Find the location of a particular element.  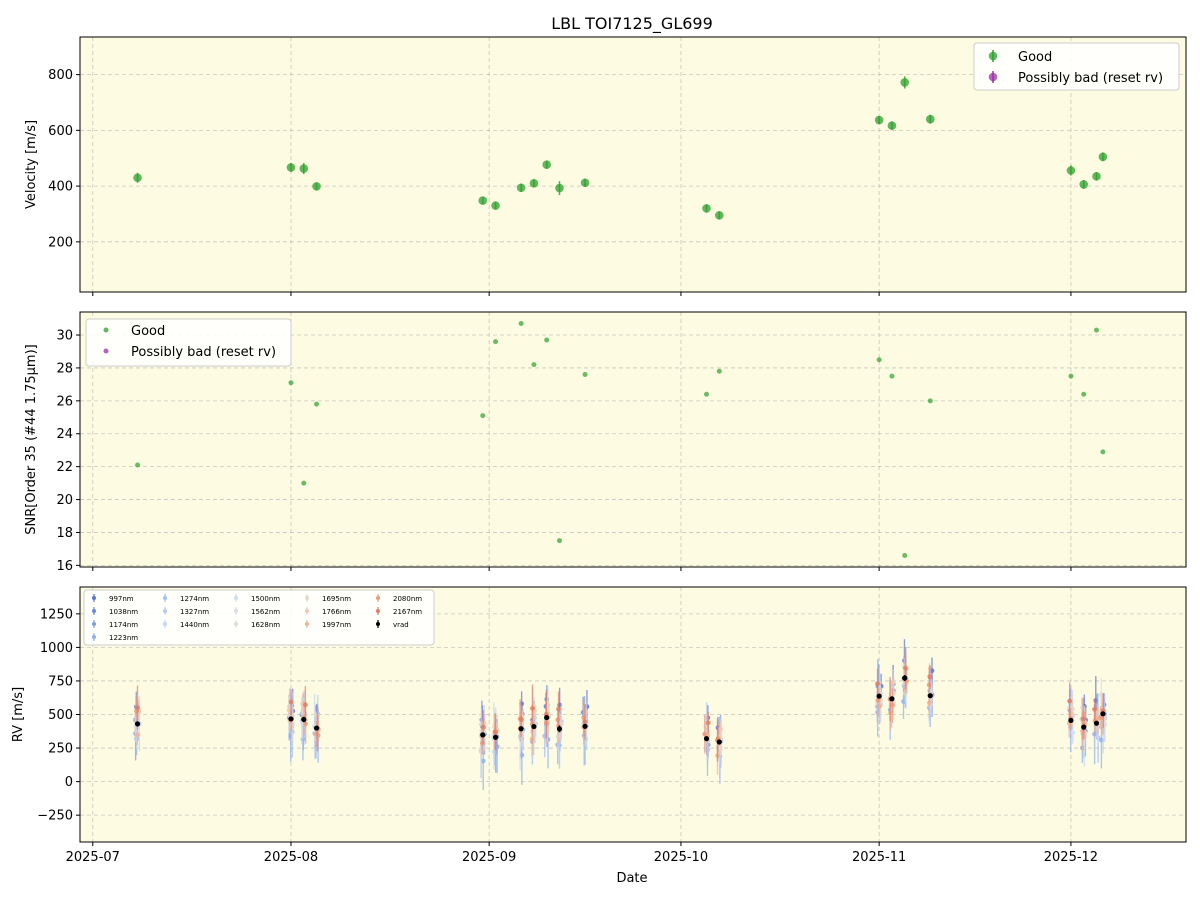

y-tick-label: 26 is located at coordinates (64, 401).